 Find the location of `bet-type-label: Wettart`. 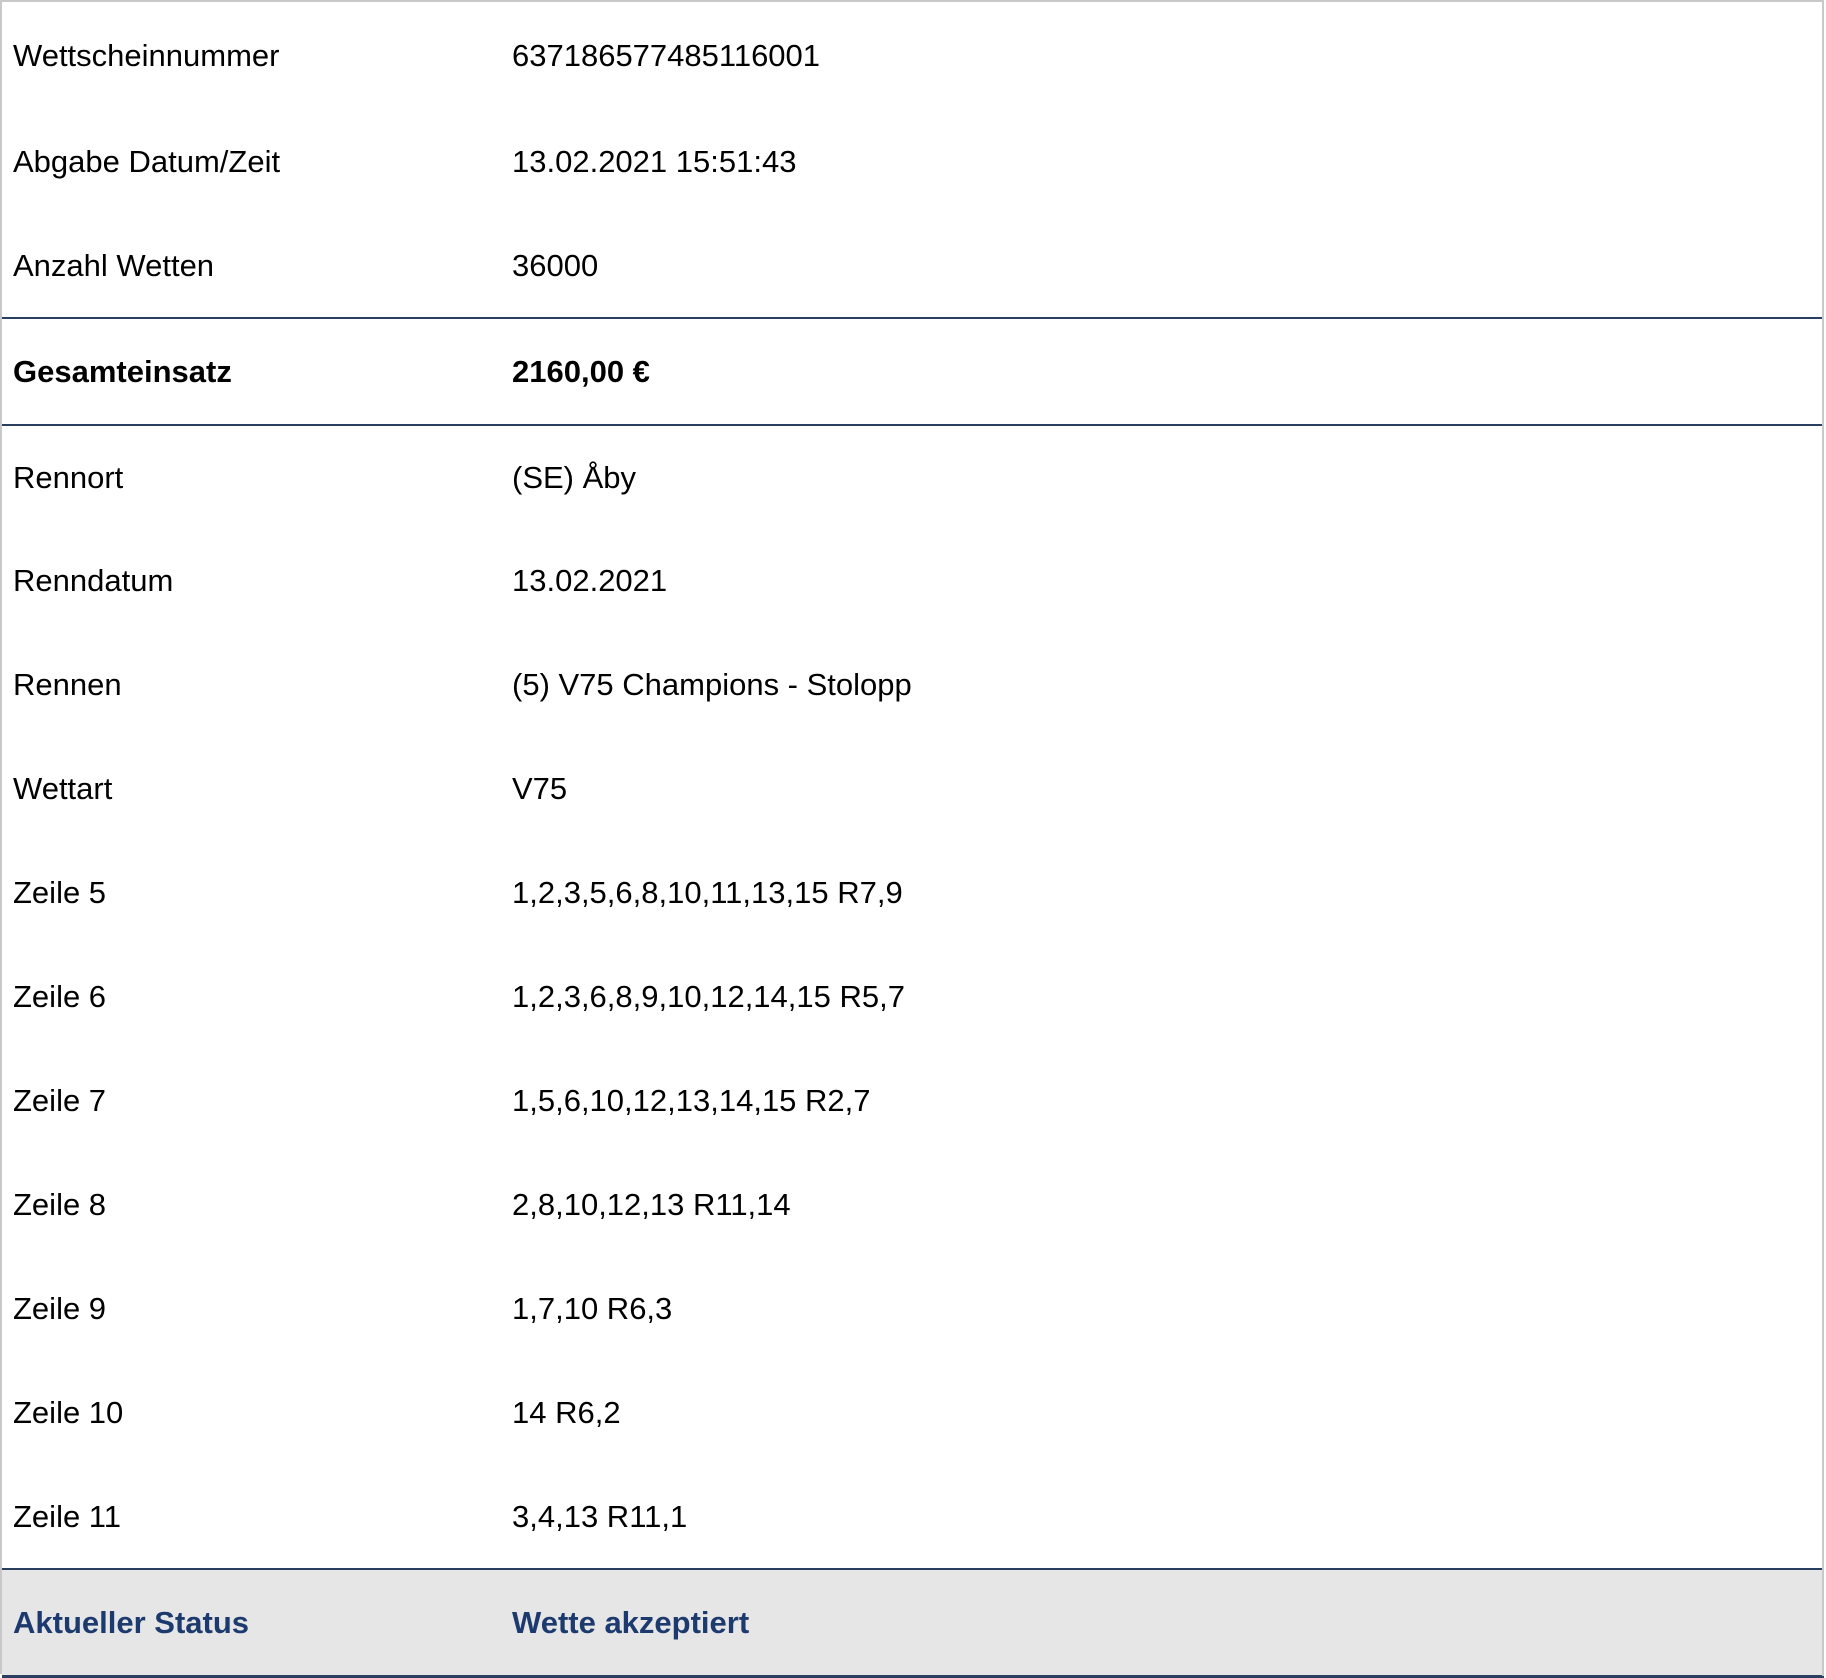

bet-type-label: Wettart is located at coordinates (63, 788).